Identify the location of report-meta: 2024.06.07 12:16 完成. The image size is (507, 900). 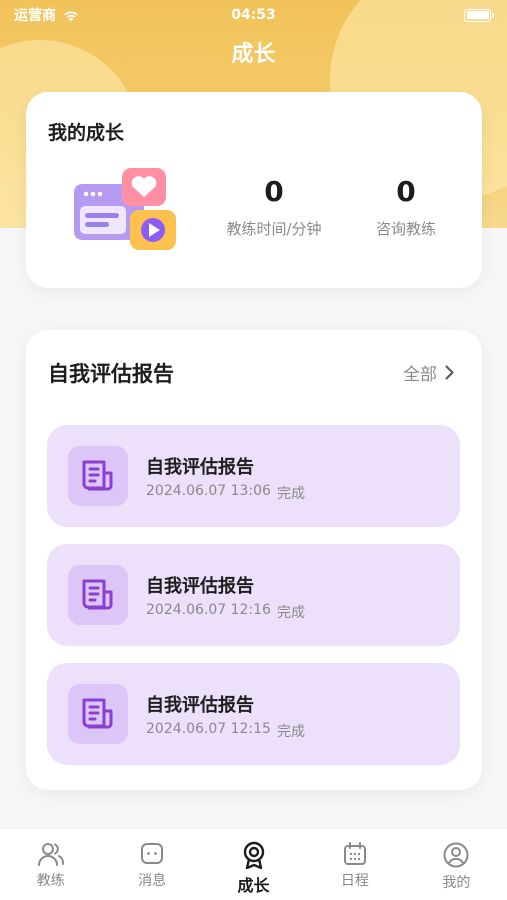
(225, 612).